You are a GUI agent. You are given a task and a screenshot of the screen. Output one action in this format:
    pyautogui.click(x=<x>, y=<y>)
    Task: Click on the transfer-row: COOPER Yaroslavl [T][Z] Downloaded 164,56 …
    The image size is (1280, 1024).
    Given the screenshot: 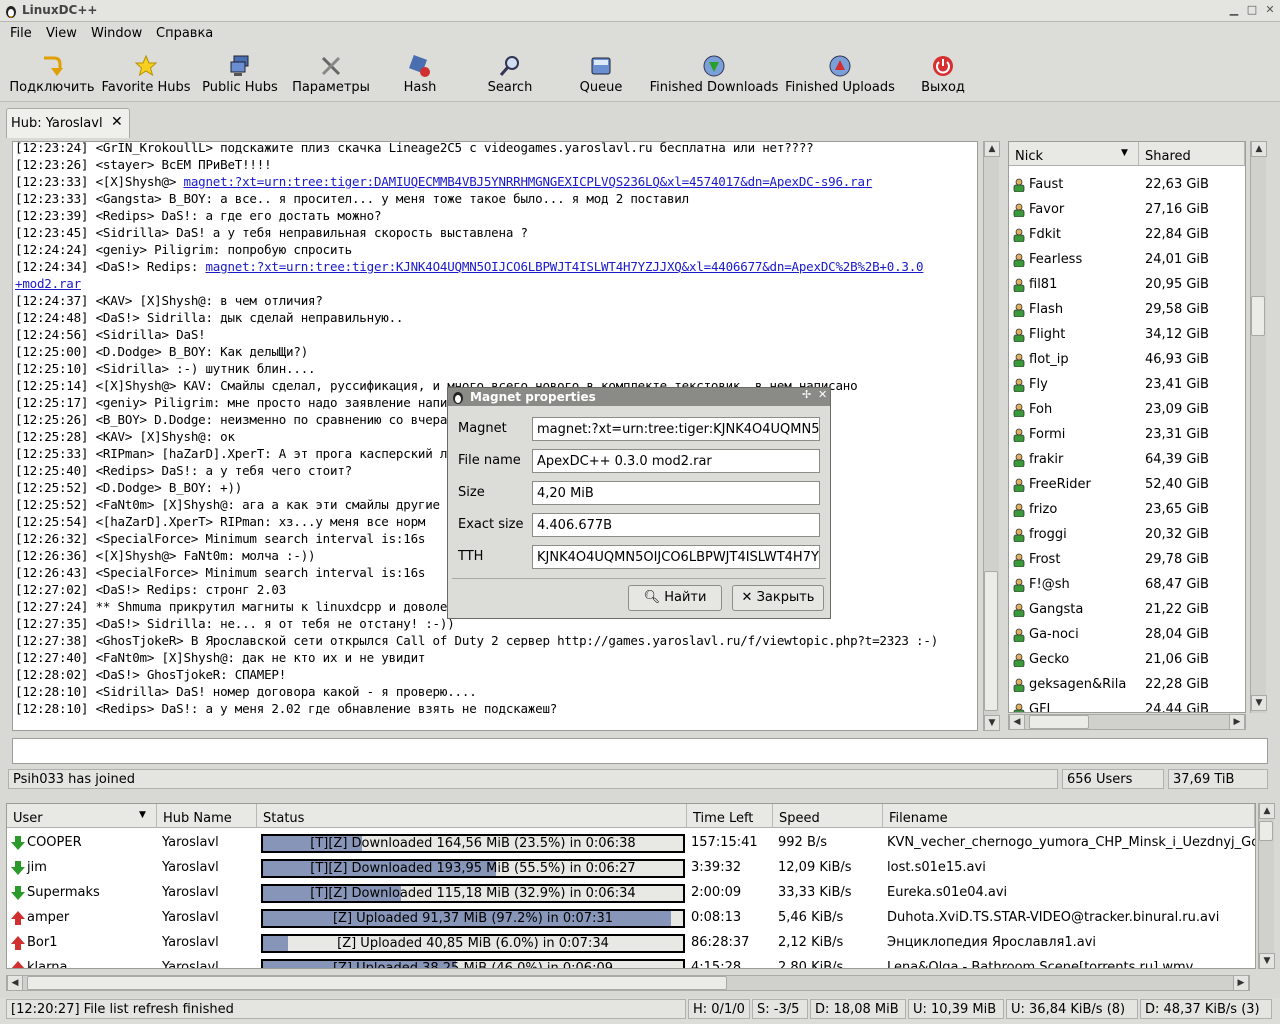 What is the action you would take?
    pyautogui.click(x=631, y=843)
    